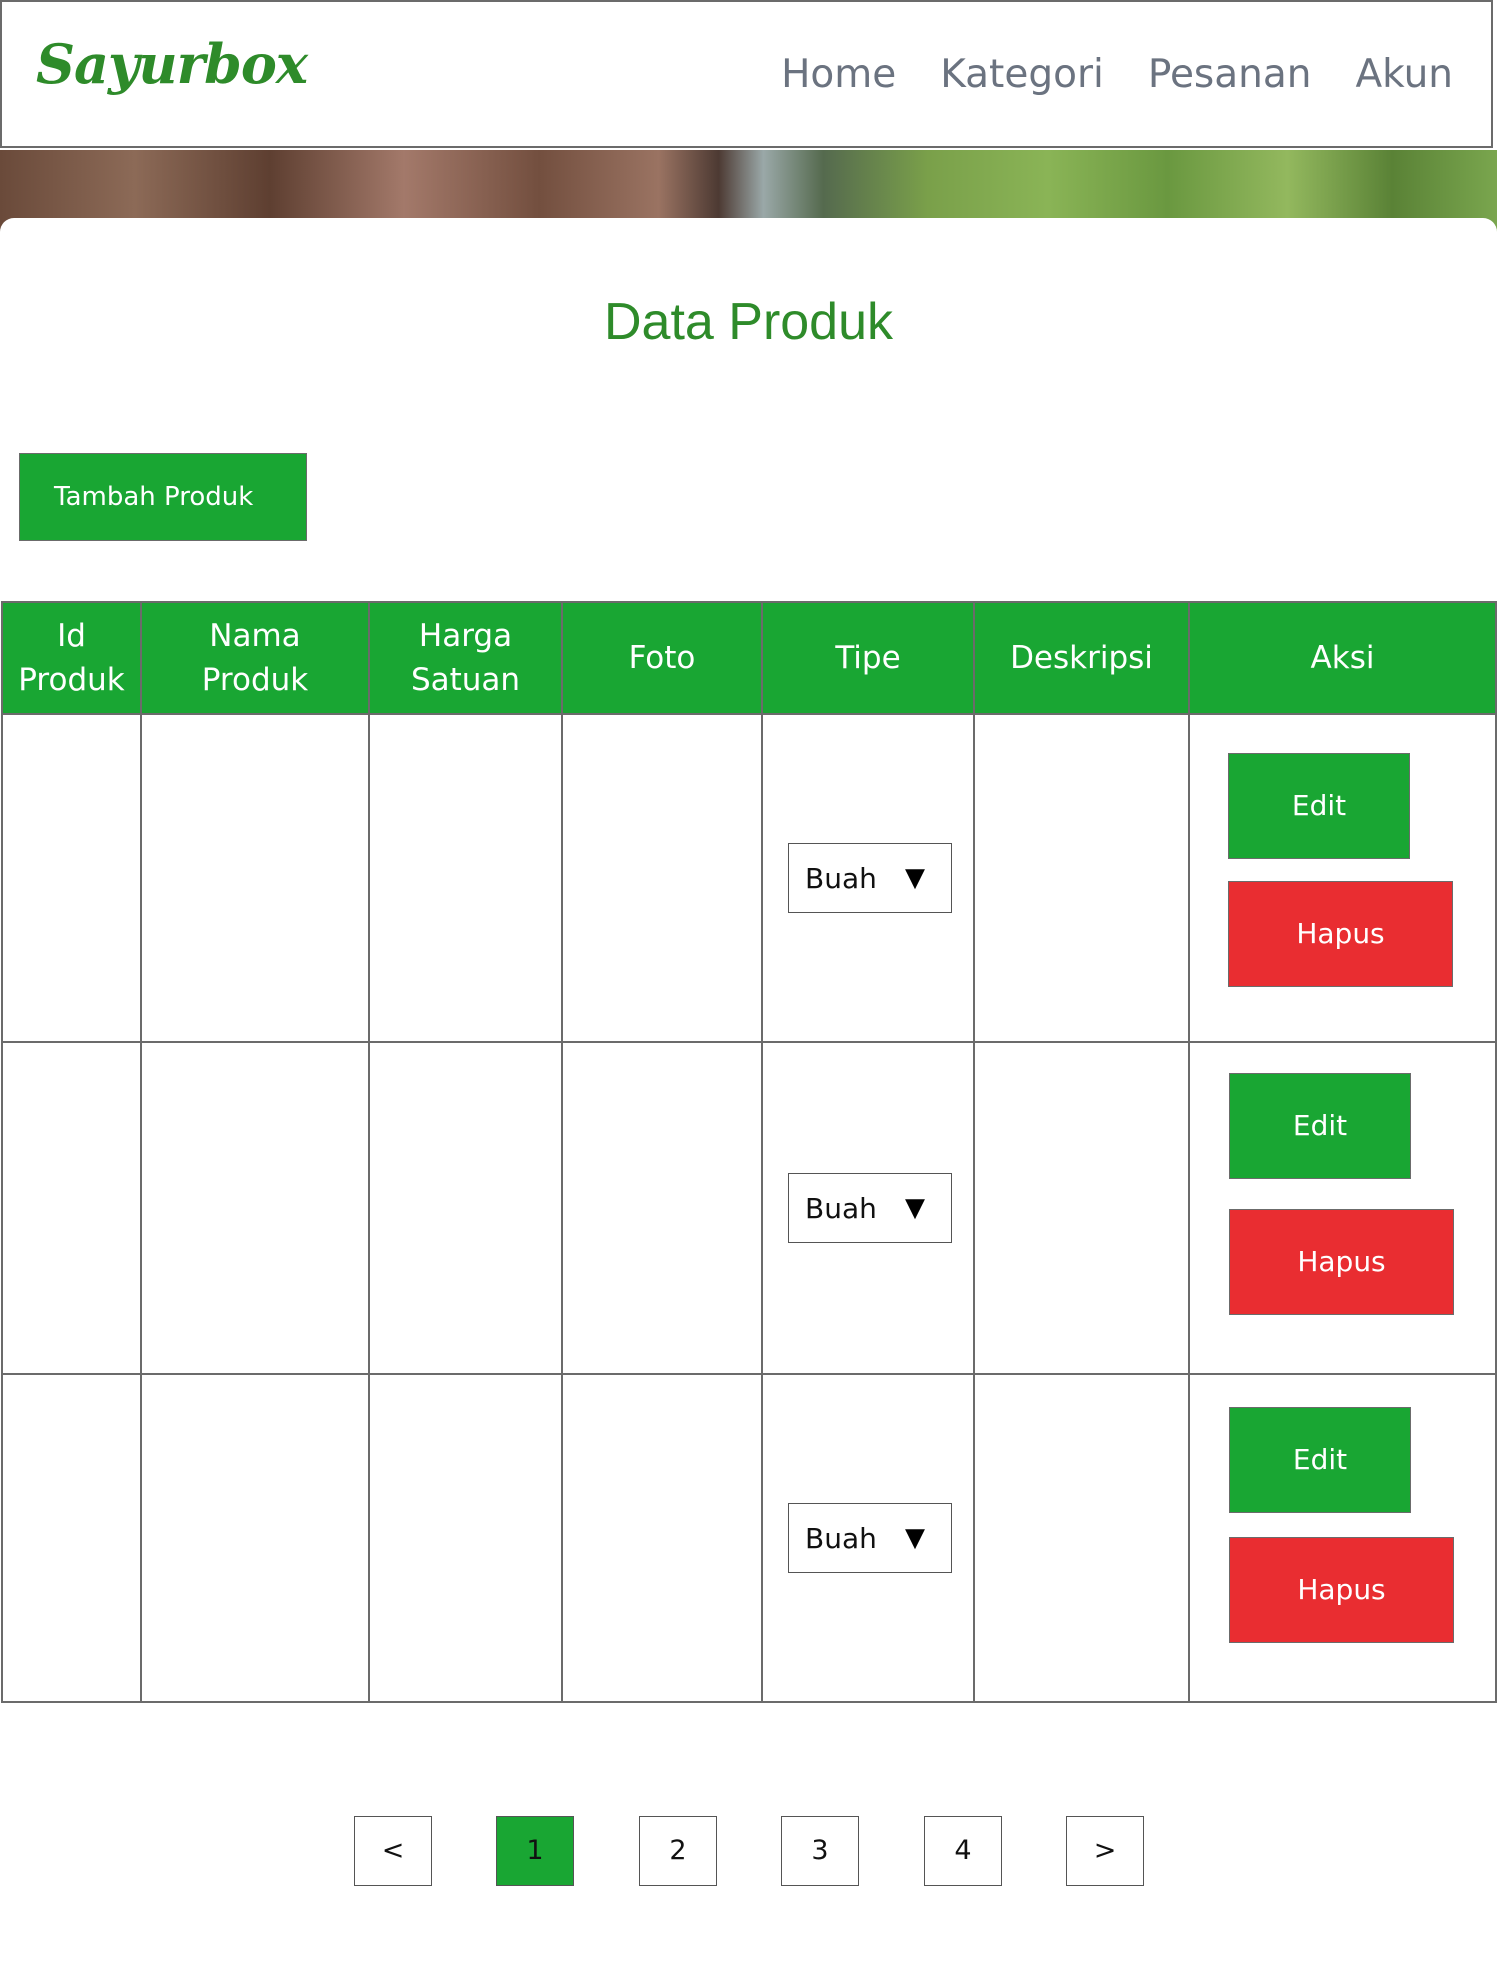  What do you see at coordinates (748, 322) in the screenshot?
I see `page-title: Data Produk` at bounding box center [748, 322].